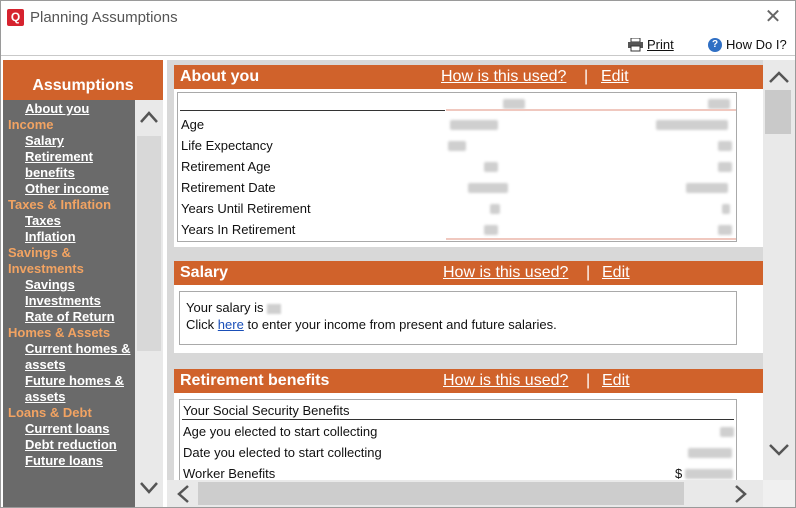 This screenshot has width=796, height=508. Describe the element at coordinates (59, 332) in the screenshot. I see `sidebar-category: Homes & Assets` at that location.